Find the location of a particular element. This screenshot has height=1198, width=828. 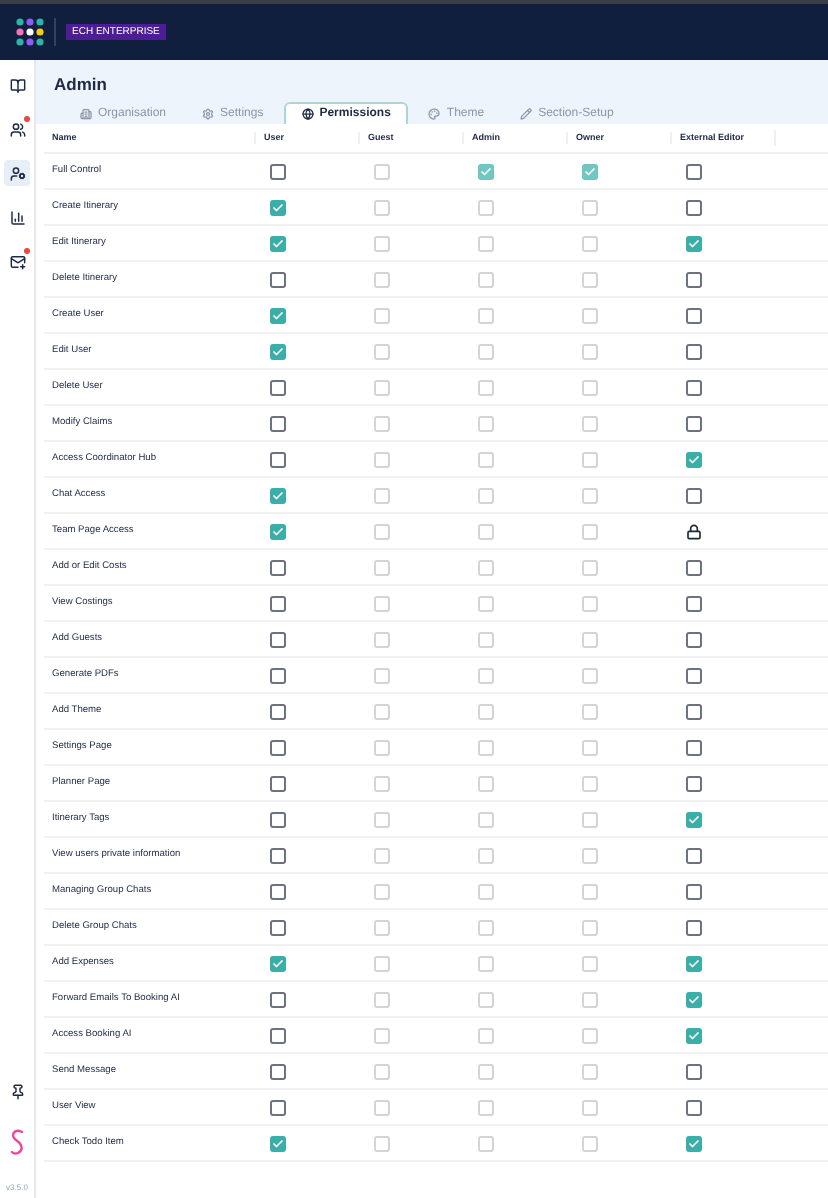

bar-chart-icon is located at coordinates (17, 217).